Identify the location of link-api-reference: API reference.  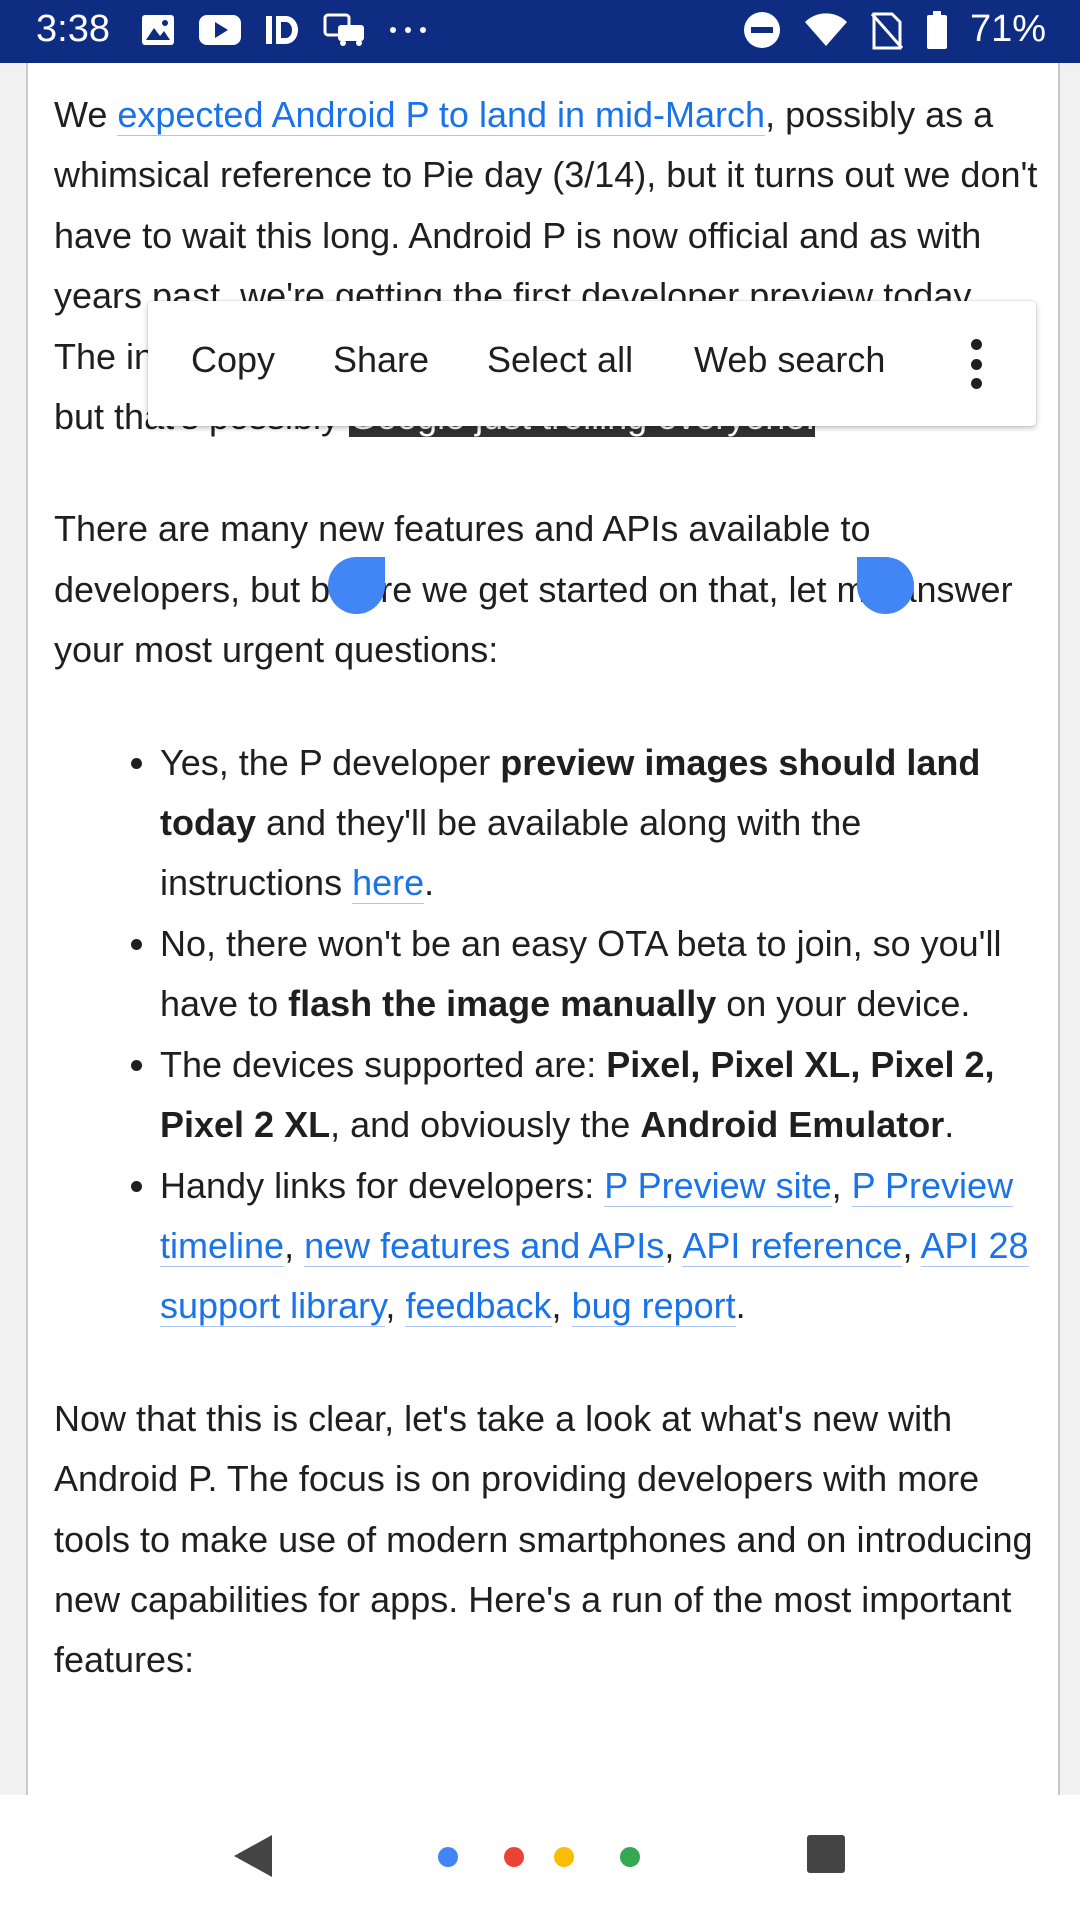
(792, 1245).